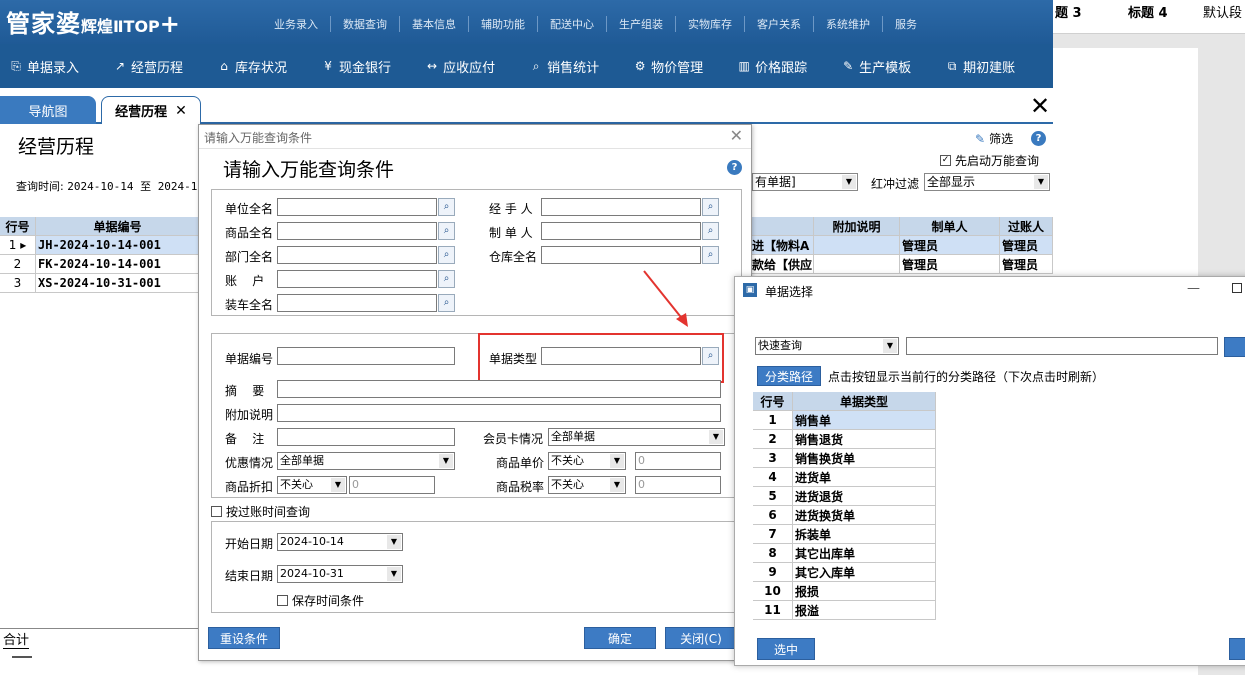 The height and width of the screenshot is (675, 1245). Describe the element at coordinates (296, 24) in the screenshot. I see `menu-business-entry: 业务录入` at that location.